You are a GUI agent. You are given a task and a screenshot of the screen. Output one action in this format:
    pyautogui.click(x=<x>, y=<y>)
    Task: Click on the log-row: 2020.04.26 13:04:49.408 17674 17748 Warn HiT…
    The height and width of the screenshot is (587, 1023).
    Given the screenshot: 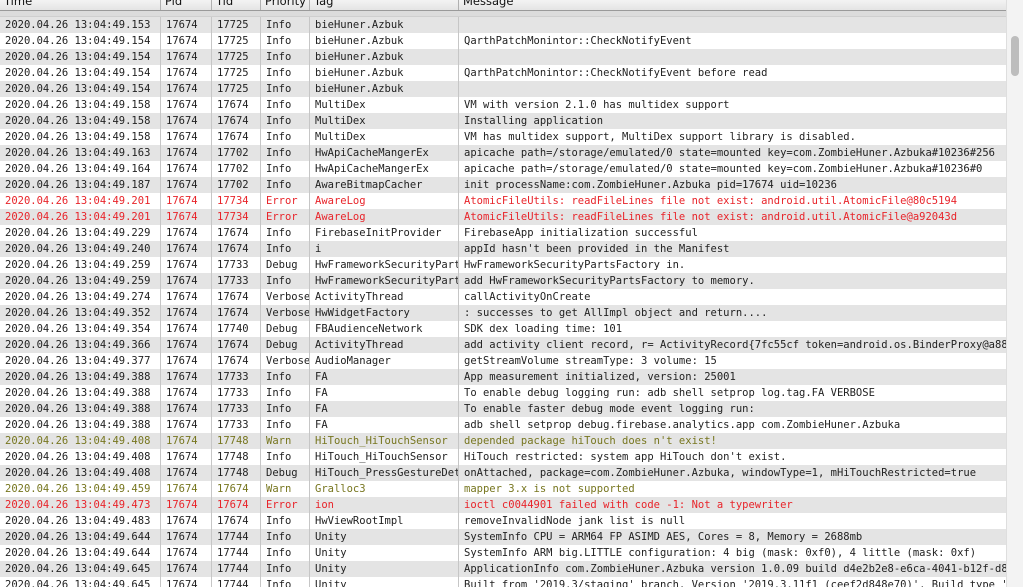 What is the action you would take?
    pyautogui.click(x=503, y=441)
    